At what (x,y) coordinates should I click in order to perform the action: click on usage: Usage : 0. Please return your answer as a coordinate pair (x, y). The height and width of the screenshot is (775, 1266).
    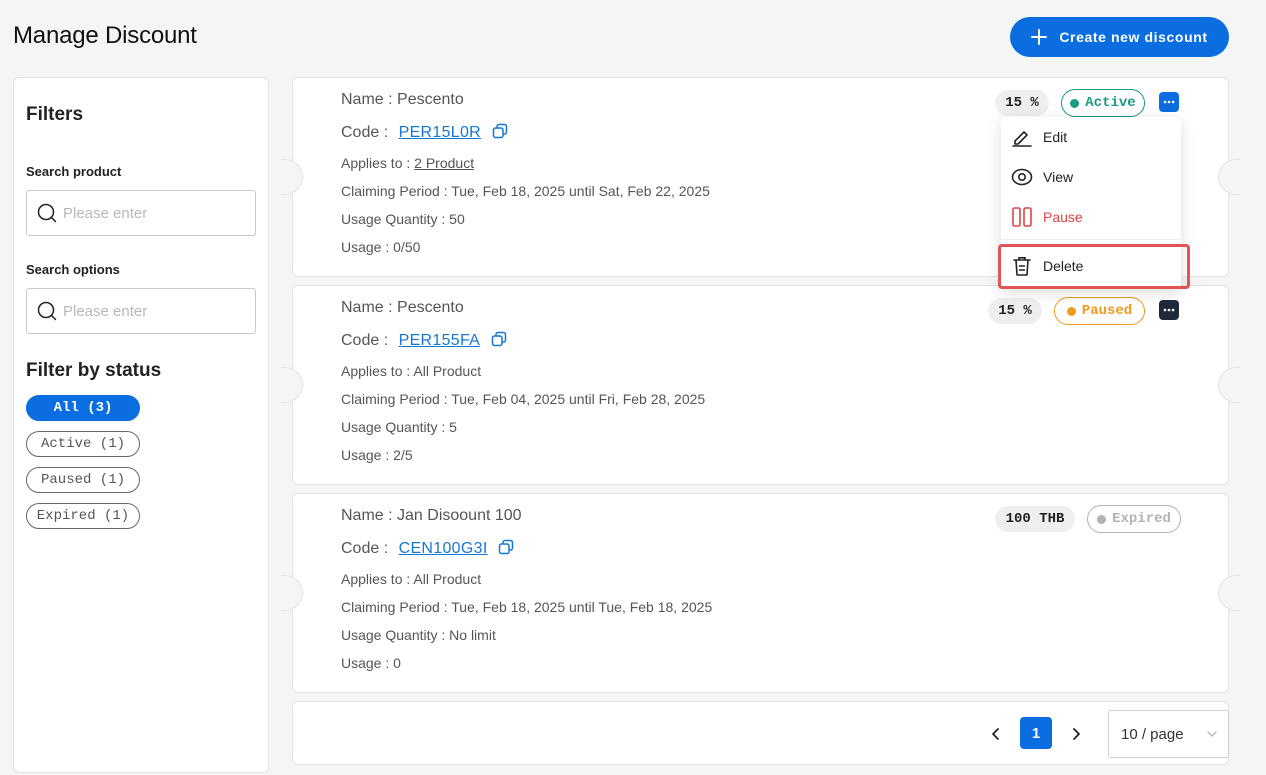
    Looking at the image, I should click on (371, 663).